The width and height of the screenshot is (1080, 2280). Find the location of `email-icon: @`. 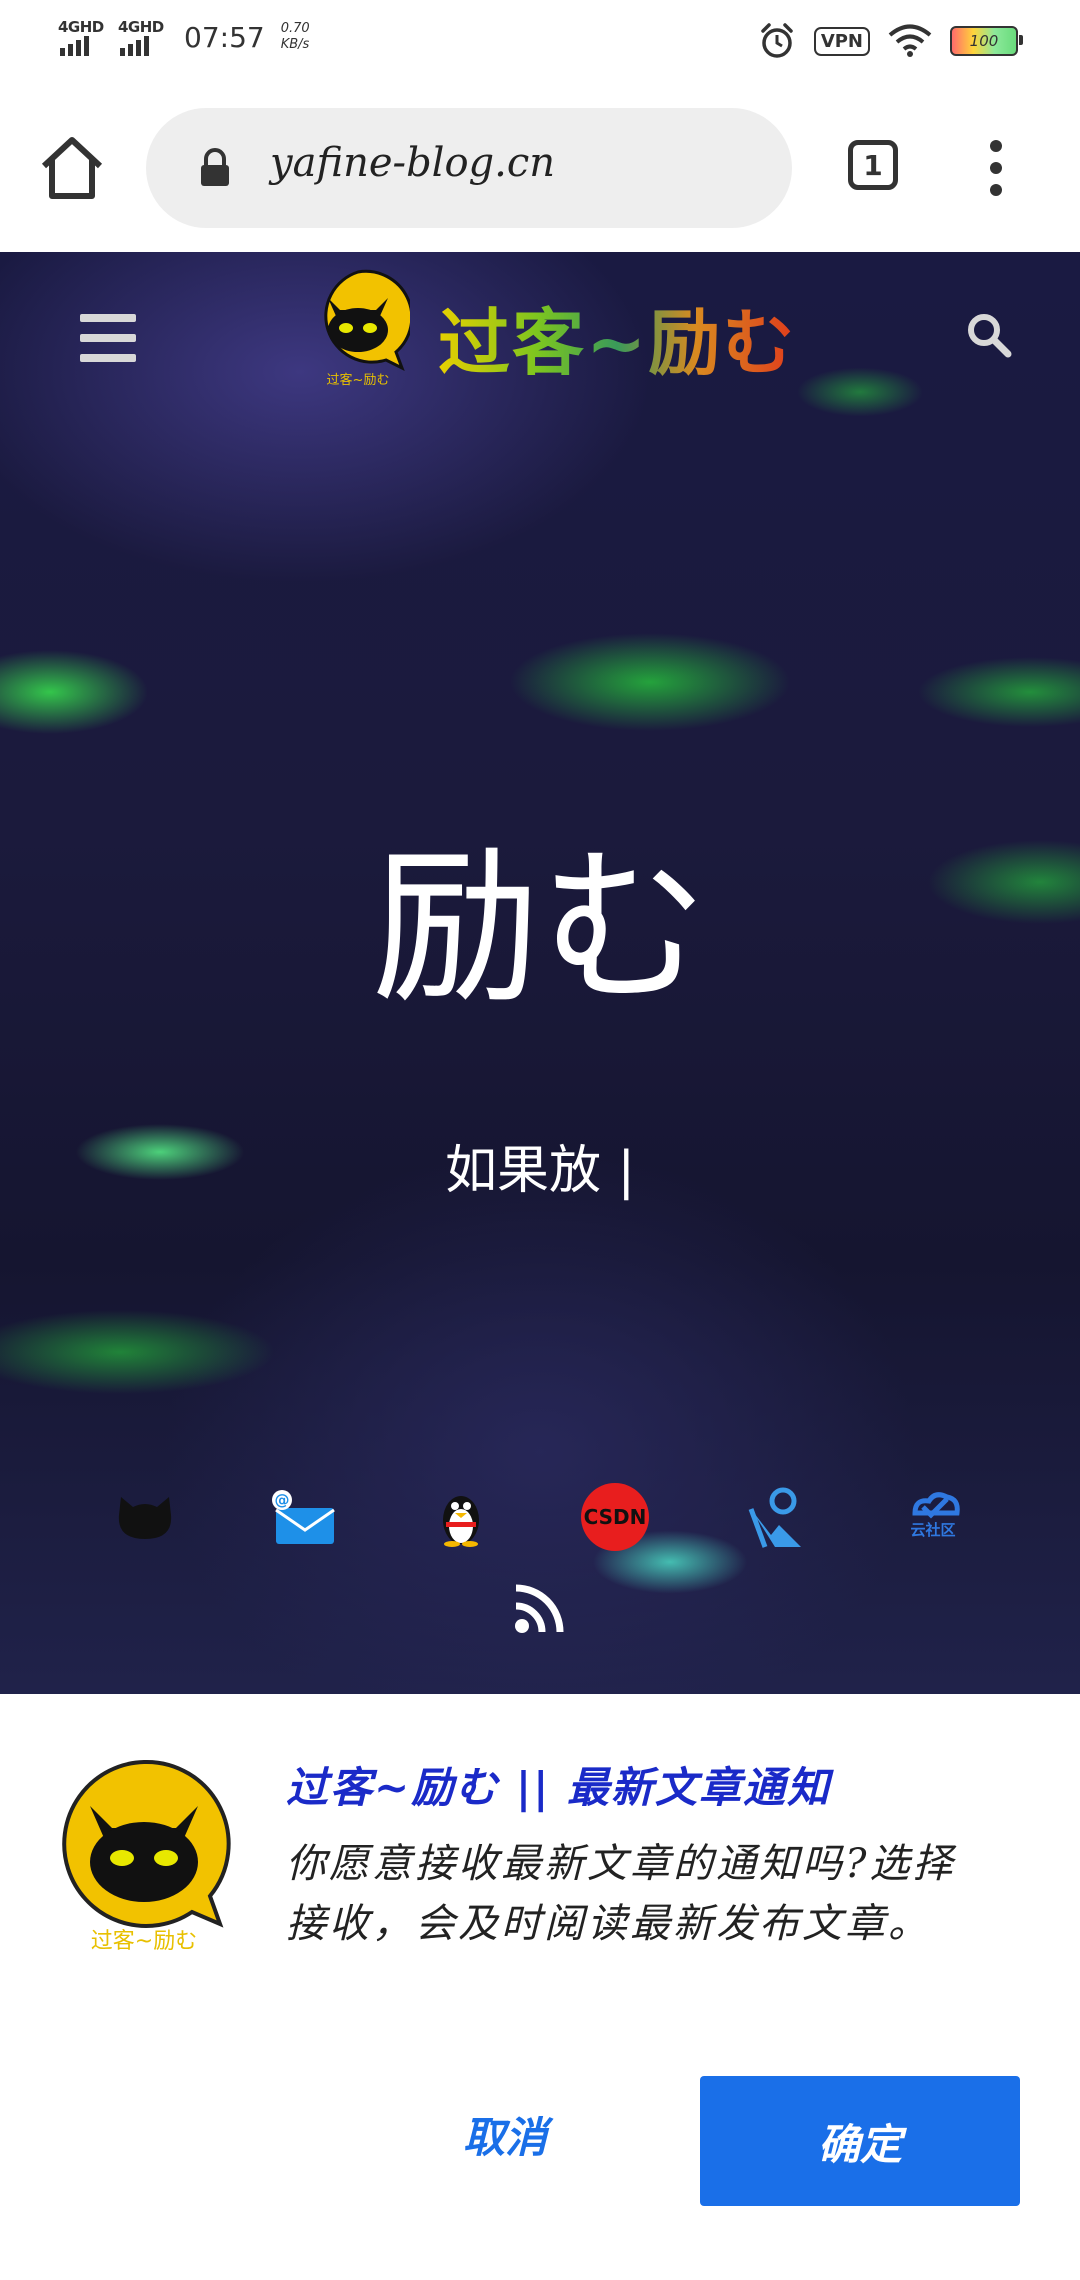

email-icon: @ is located at coordinates (303, 1517).